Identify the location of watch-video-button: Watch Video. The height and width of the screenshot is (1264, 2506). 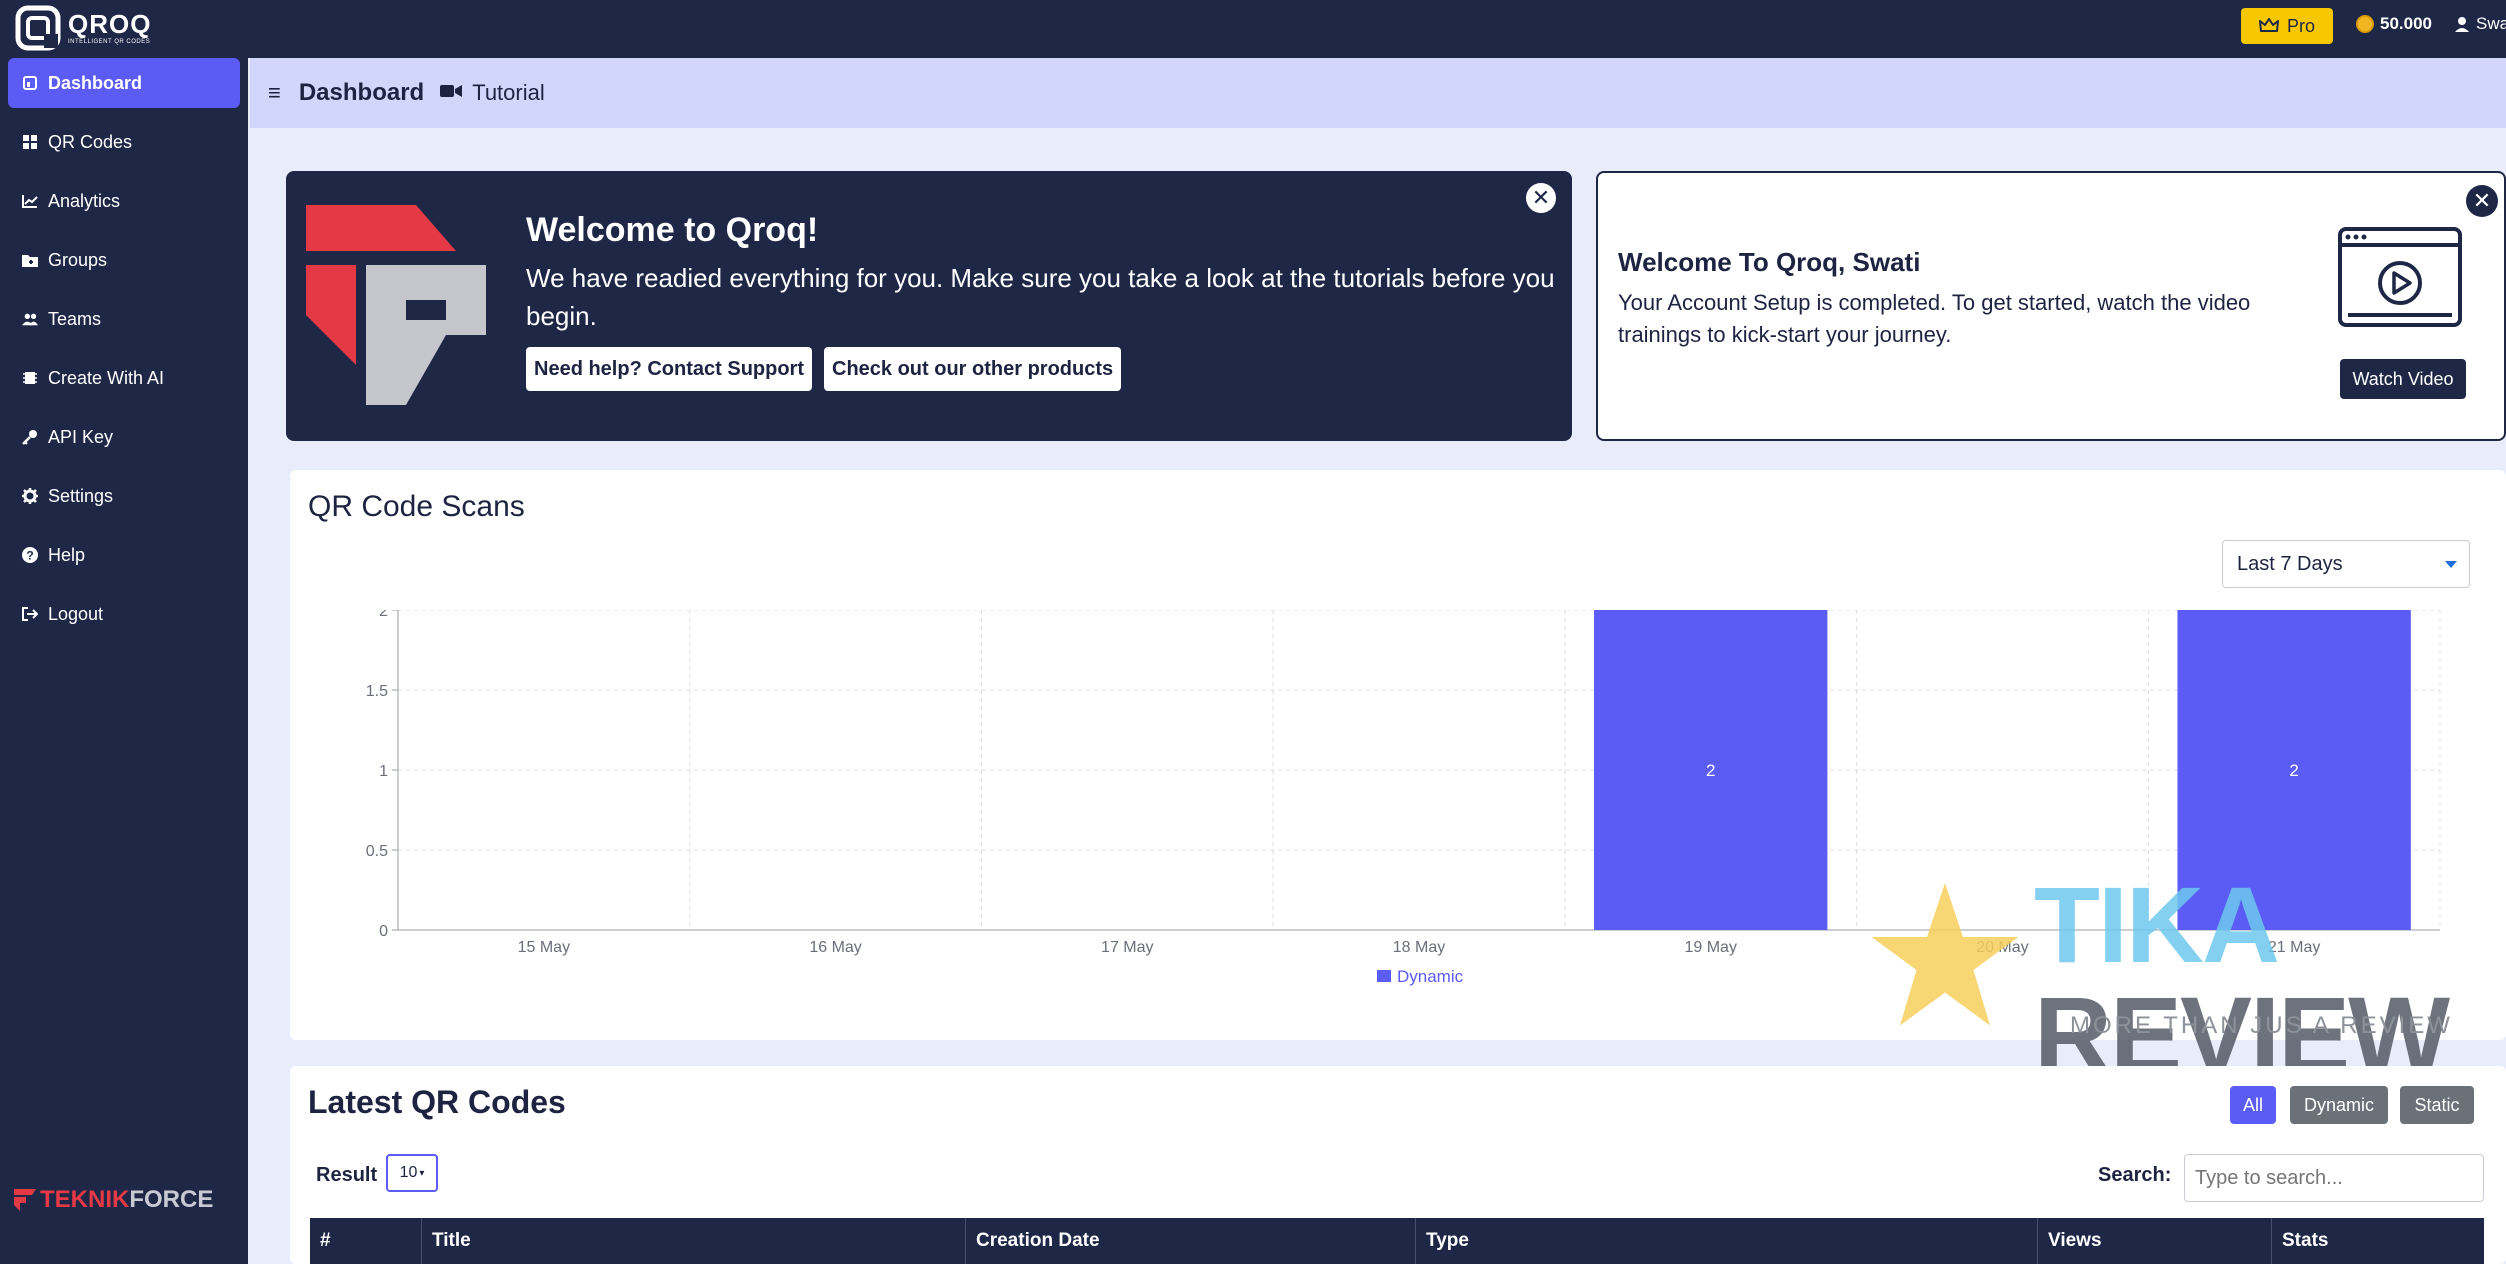
(2403, 379).